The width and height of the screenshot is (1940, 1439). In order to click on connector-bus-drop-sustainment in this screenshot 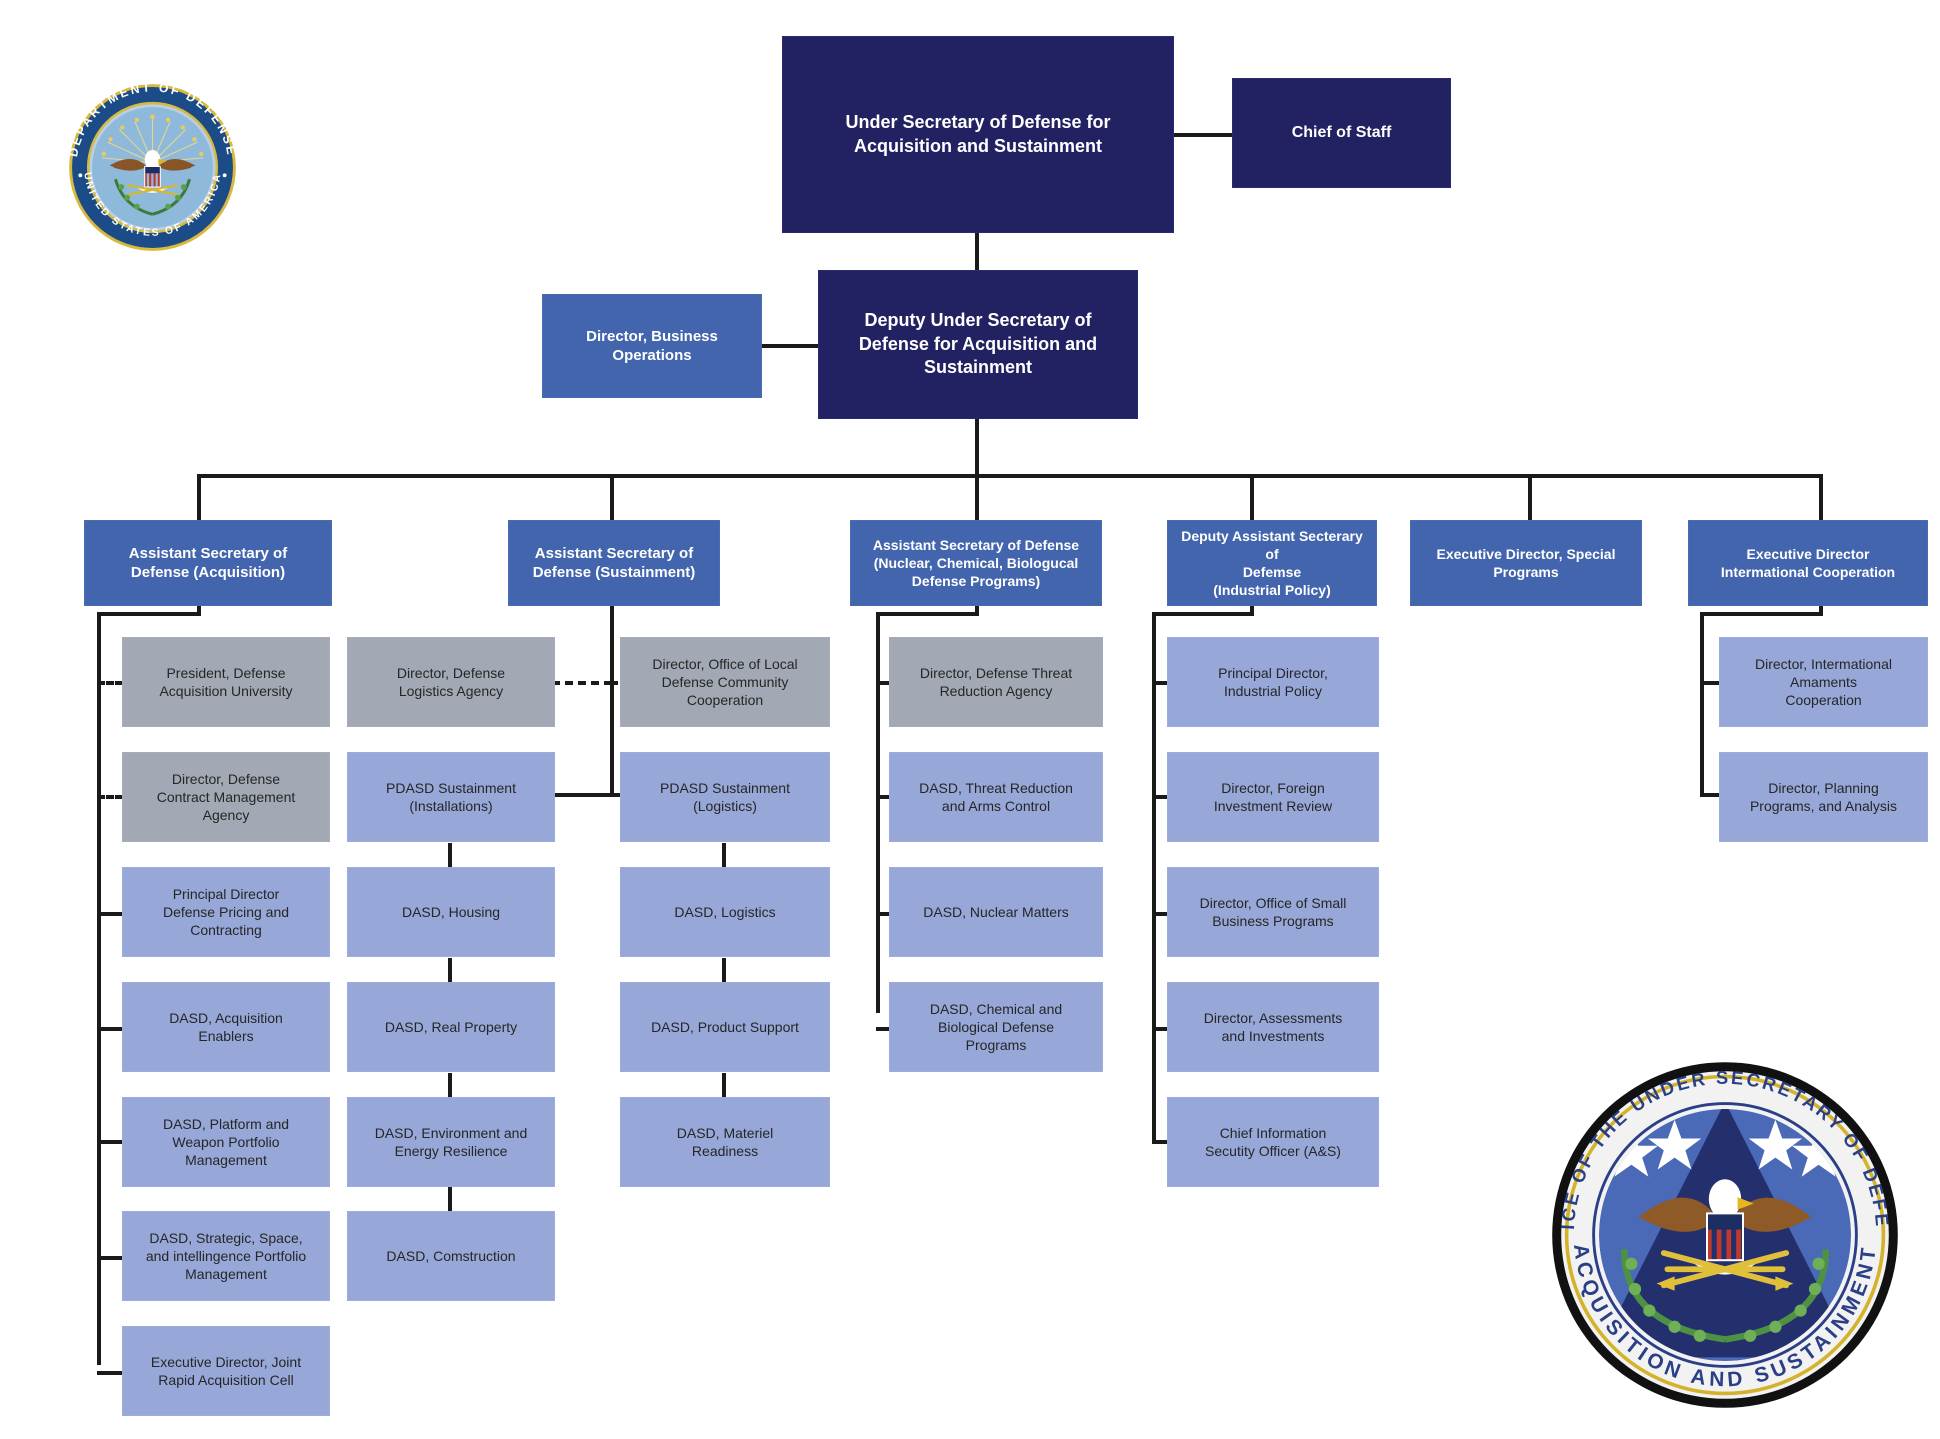, I will do `click(612, 497)`.